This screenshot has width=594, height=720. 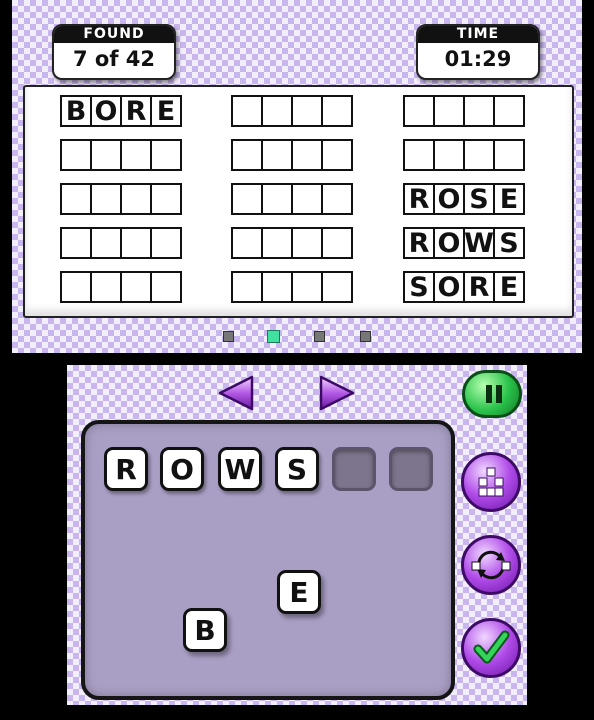 I want to click on timer: TIME 01:29, so click(x=478, y=52).